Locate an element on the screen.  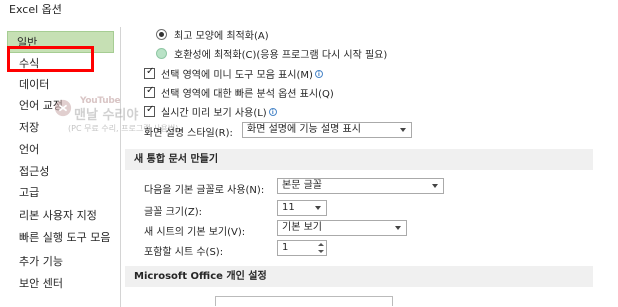
quick-analysis-option: 선택 영역에 대한 빠른 분석 옵션 표시(Q) is located at coordinates (239, 92).